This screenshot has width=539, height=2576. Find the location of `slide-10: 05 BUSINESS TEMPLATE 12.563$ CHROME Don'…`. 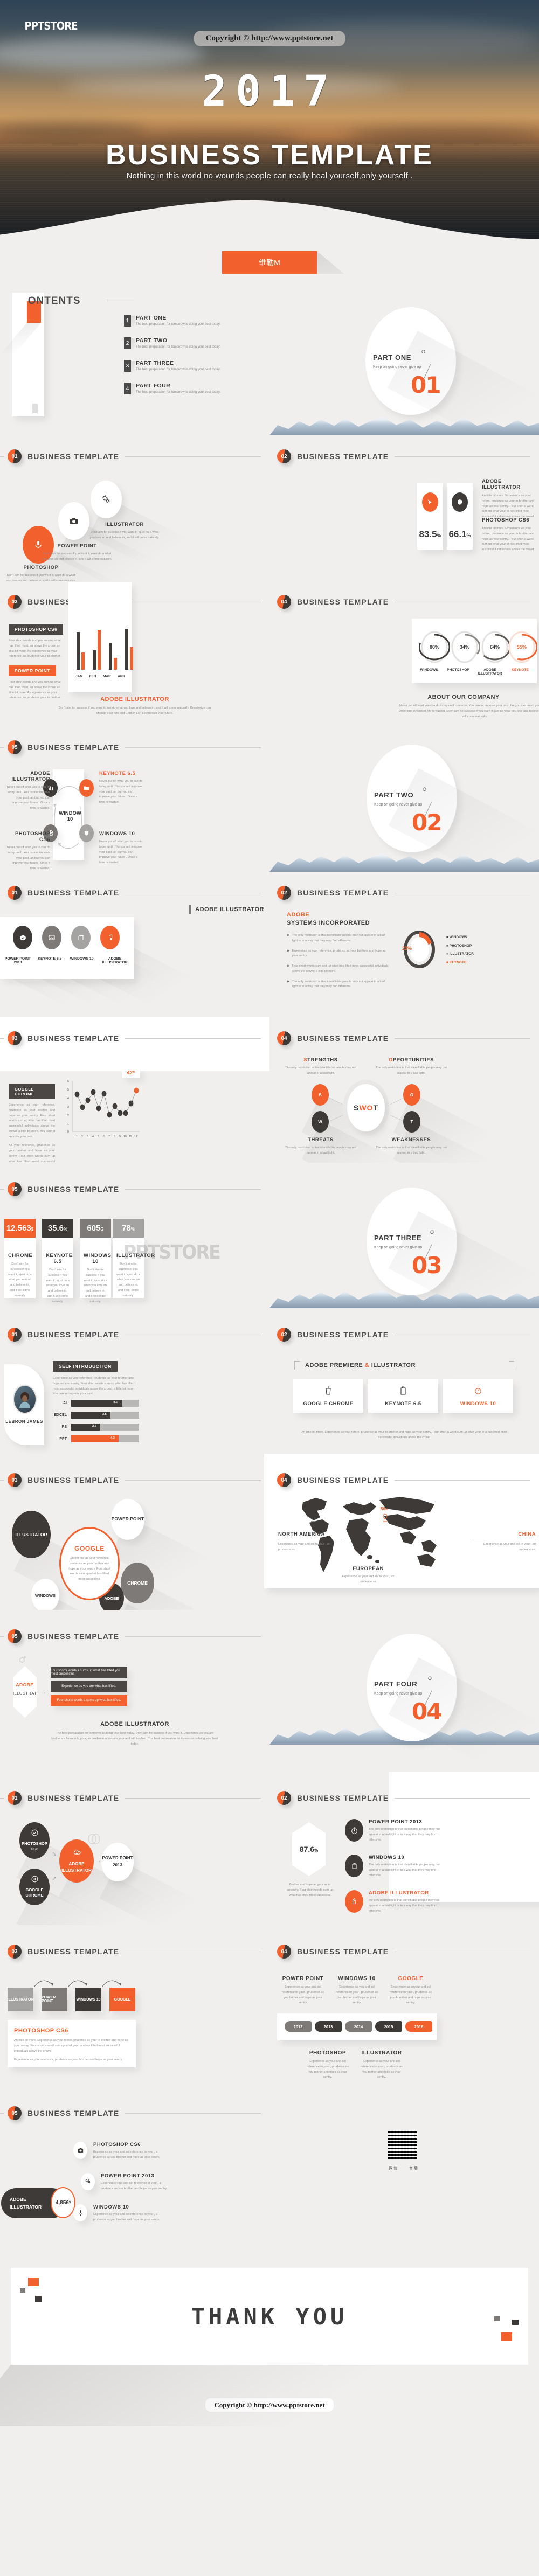

slide-10: 05 BUSINESS TEMPLATE 12.563$ CHROME Don'… is located at coordinates (135, 1236).